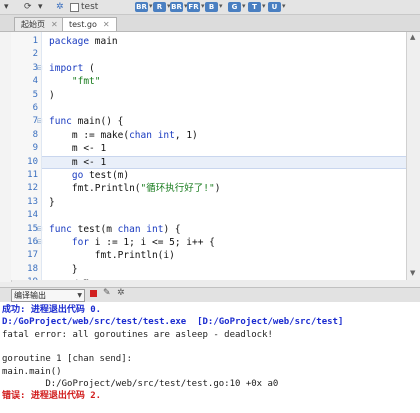 The image size is (420, 413). What do you see at coordinates (93, 293) in the screenshot?
I see `stop-icon` at bounding box center [93, 293].